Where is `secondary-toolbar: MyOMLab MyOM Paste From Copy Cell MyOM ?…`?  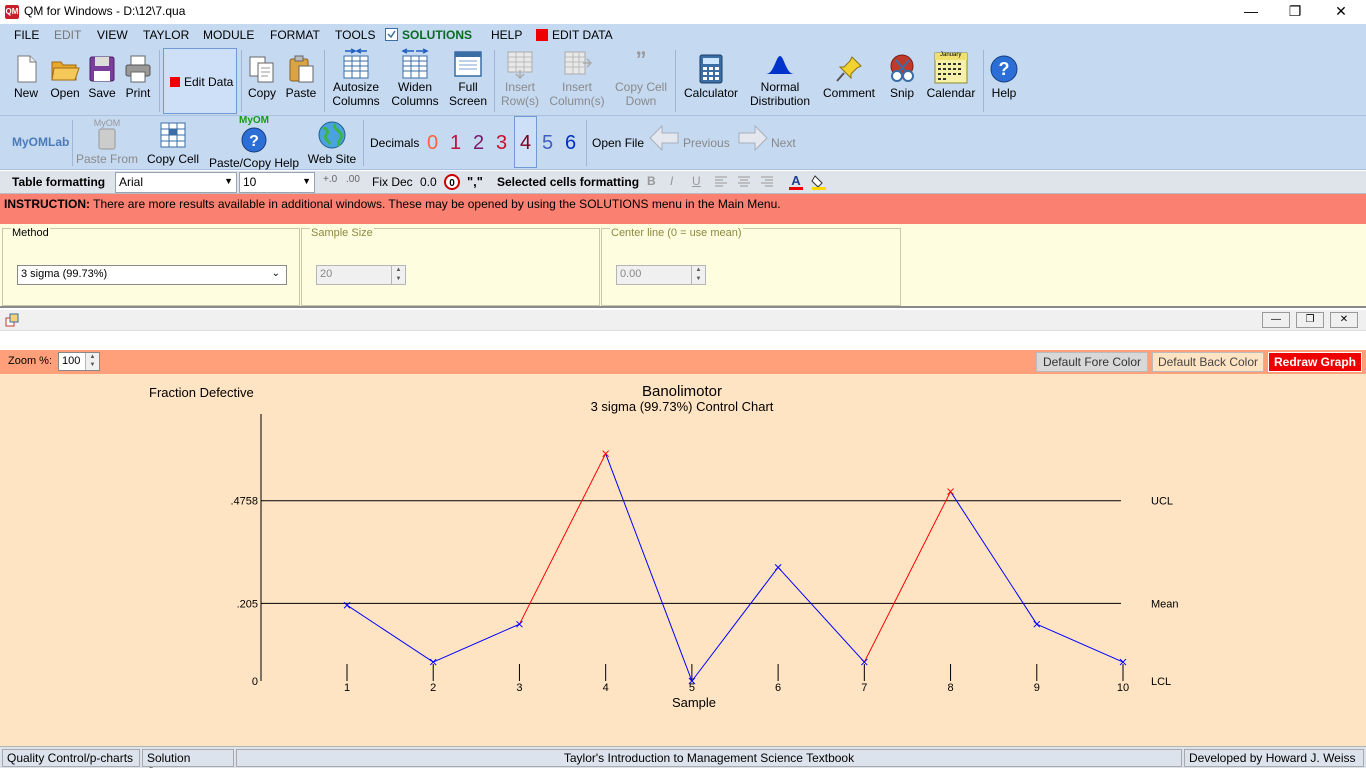
secondary-toolbar: MyOMLab MyOM Paste From Copy Cell MyOM ?… is located at coordinates (683, 143).